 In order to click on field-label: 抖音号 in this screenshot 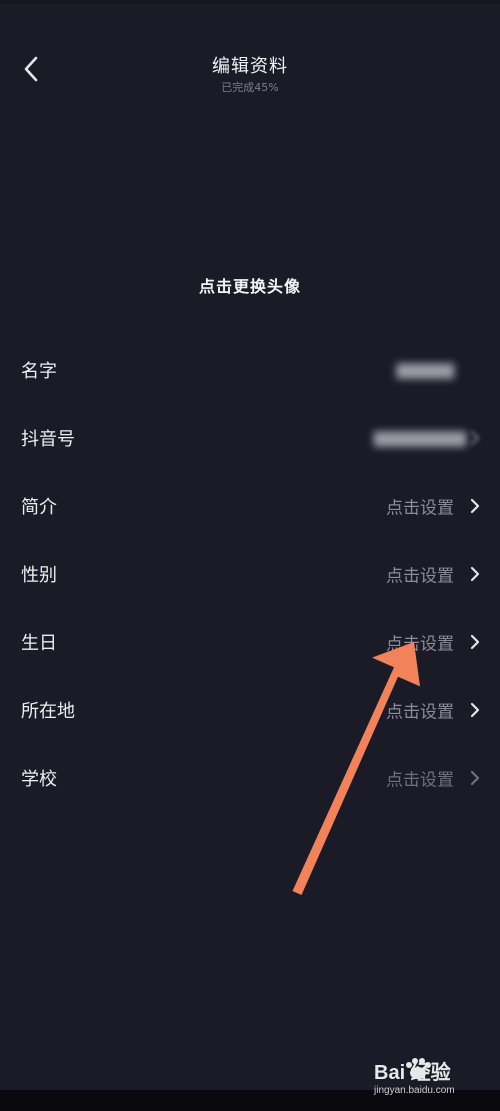, I will do `click(48, 439)`.